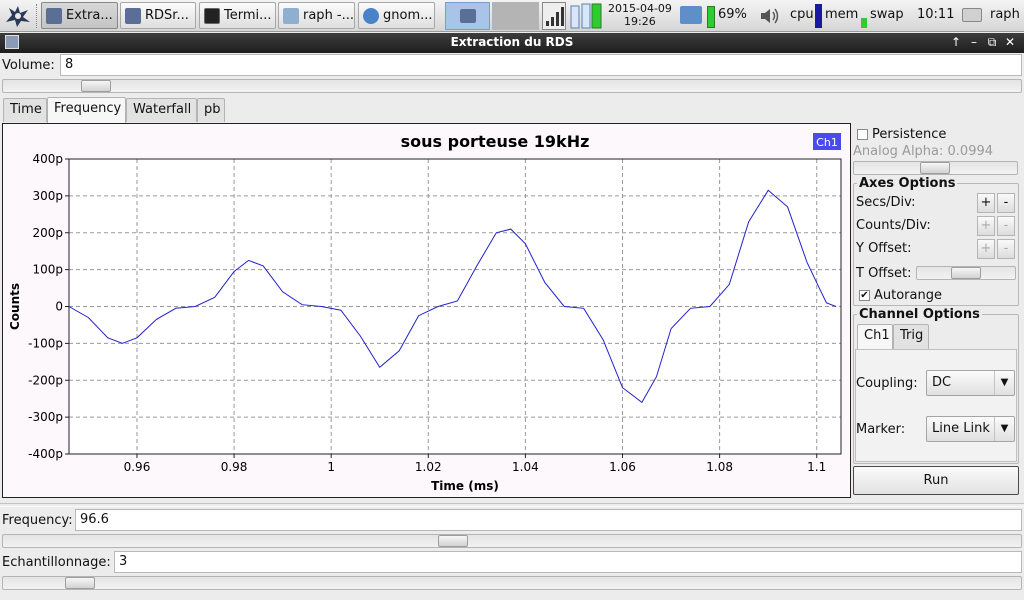 Image resolution: width=1024 pixels, height=600 pixels. What do you see at coordinates (972, 15) in the screenshot?
I see `drive-icon` at bounding box center [972, 15].